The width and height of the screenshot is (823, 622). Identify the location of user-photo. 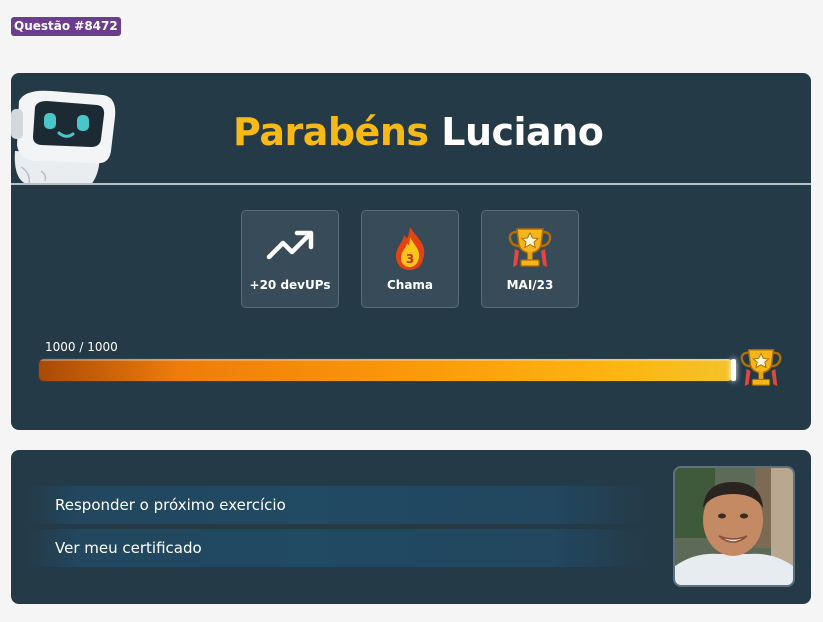
(734, 526).